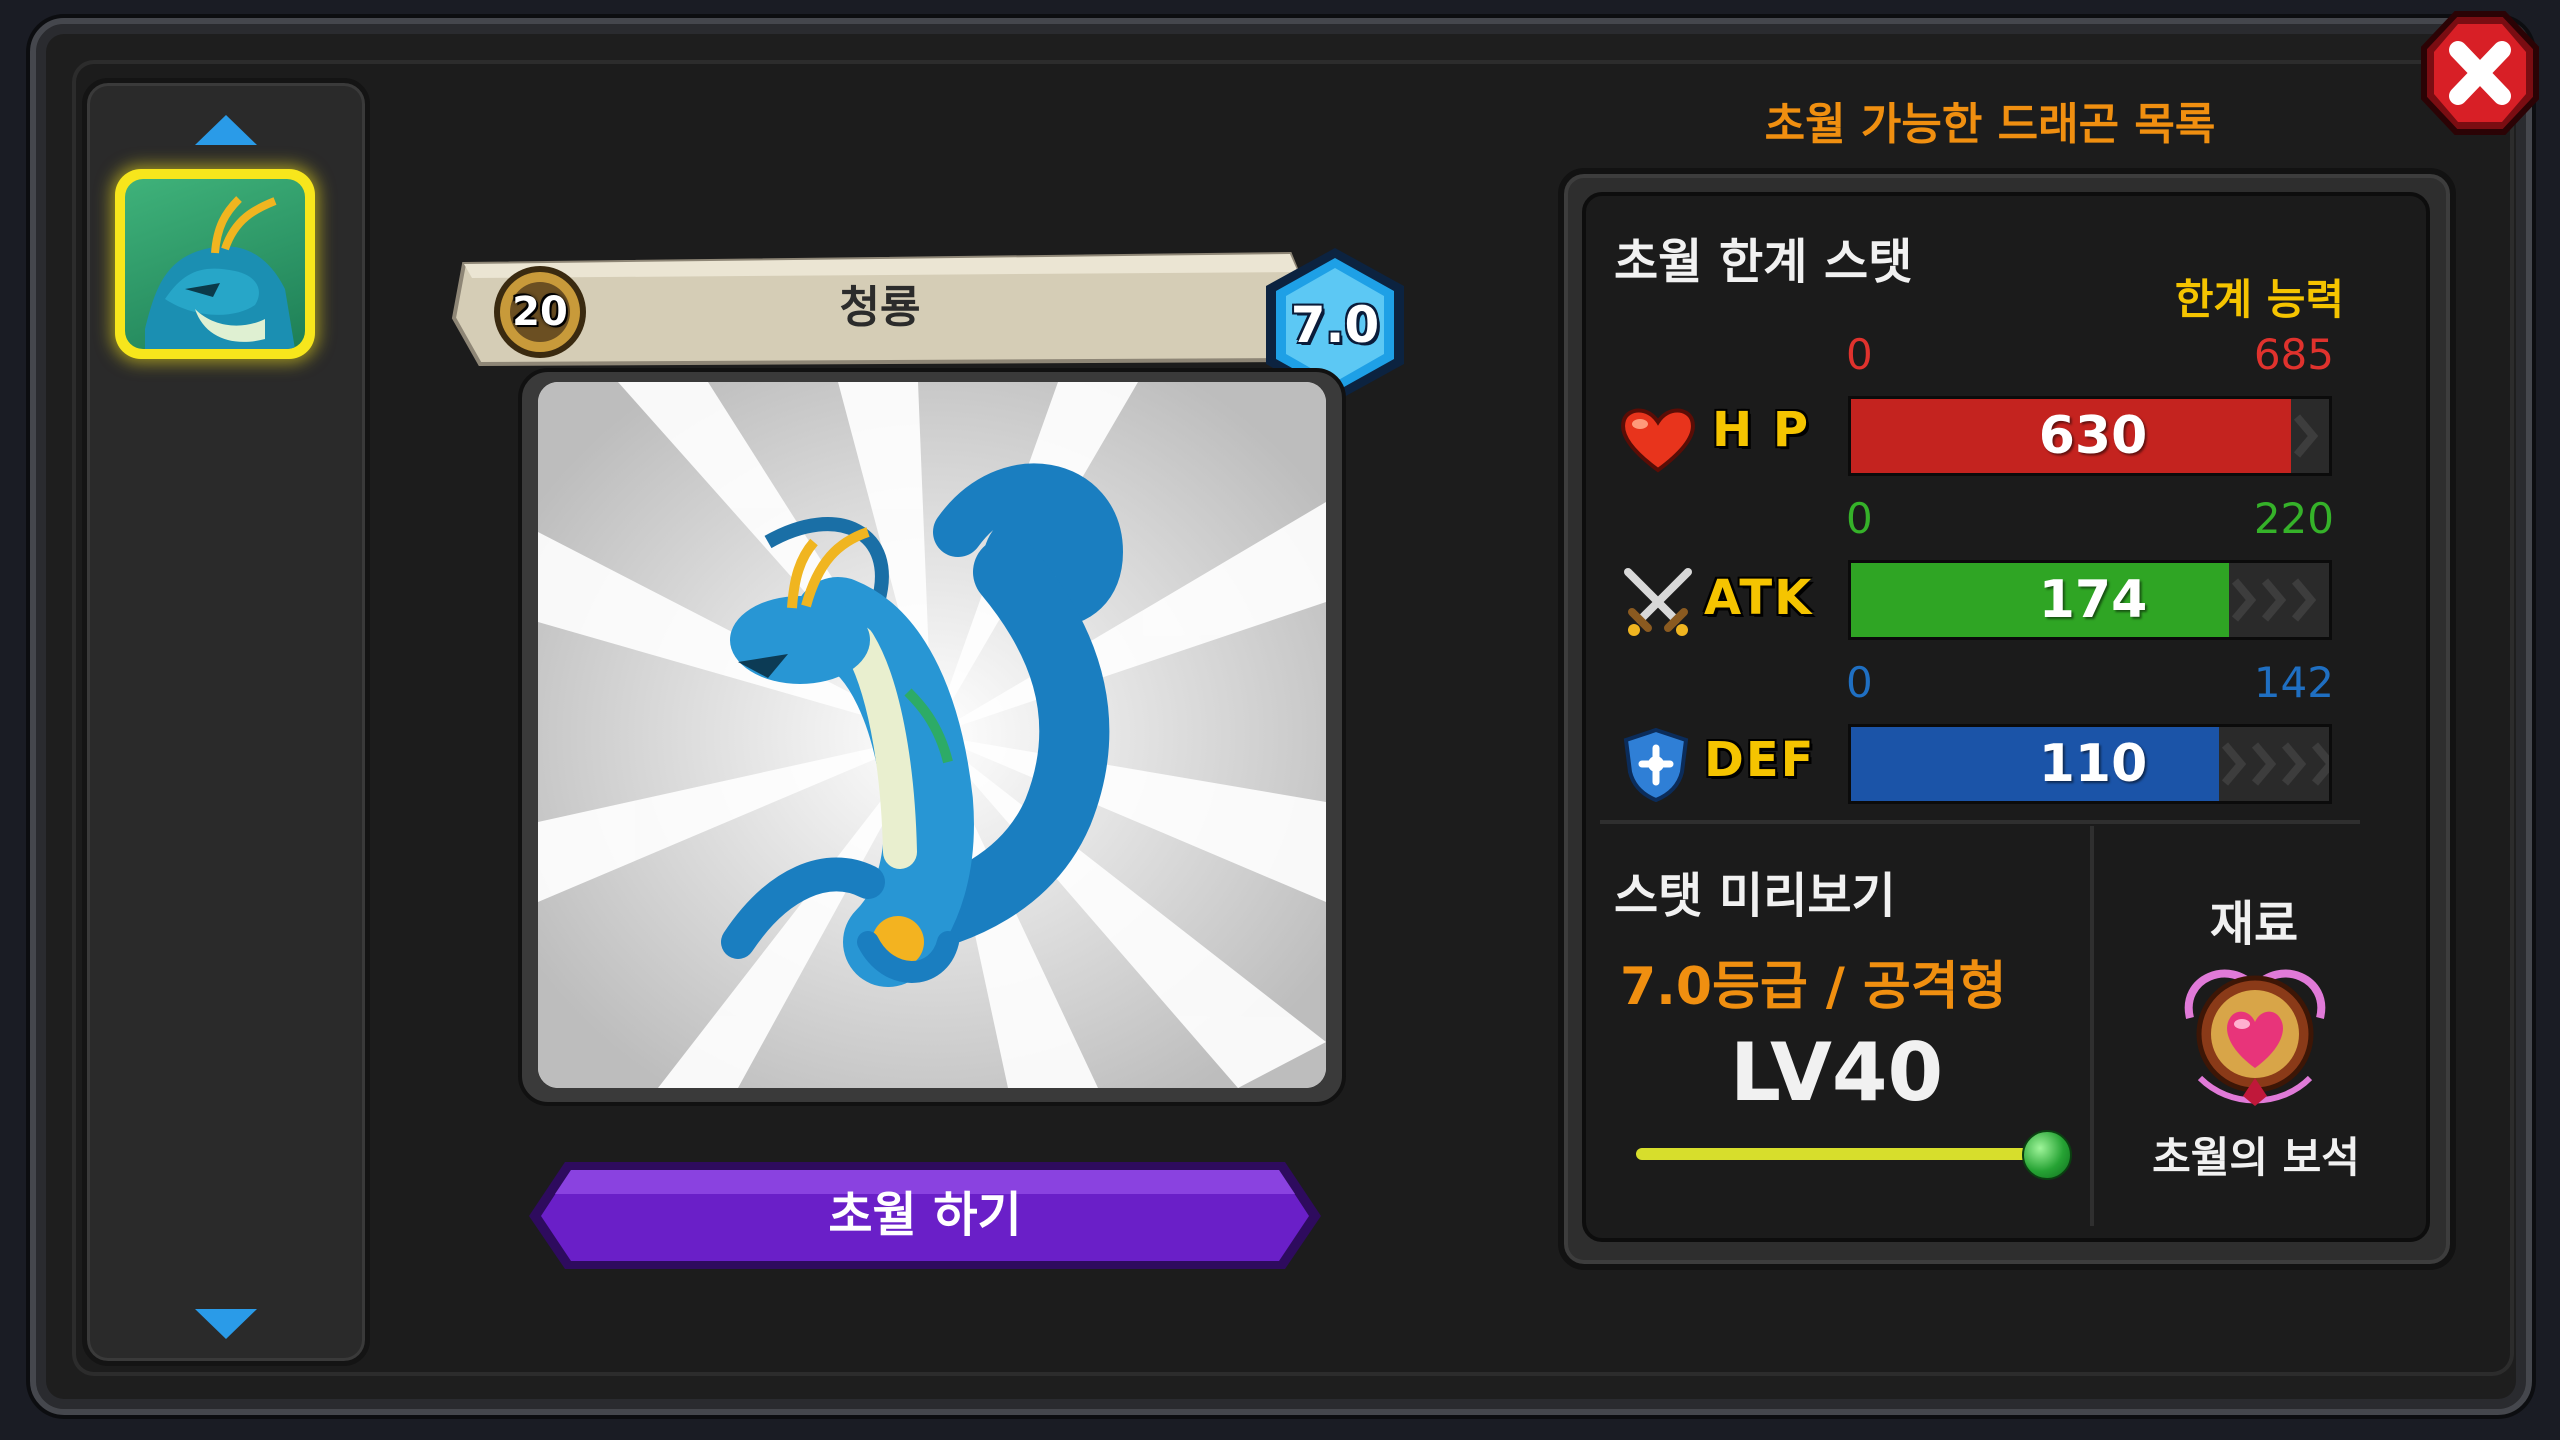 The width and height of the screenshot is (2560, 1440). What do you see at coordinates (2047, 1155) in the screenshot?
I see `level-slider-knob` at bounding box center [2047, 1155].